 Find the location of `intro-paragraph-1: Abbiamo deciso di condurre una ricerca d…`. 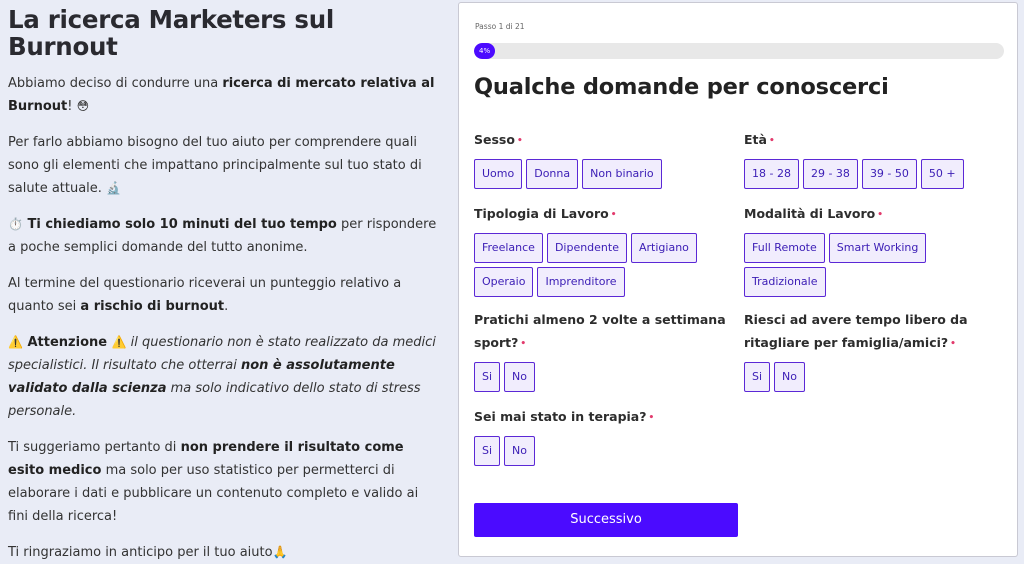

intro-paragraph-1: Abbiamo deciso di condurre una ricerca d… is located at coordinates (221, 95).